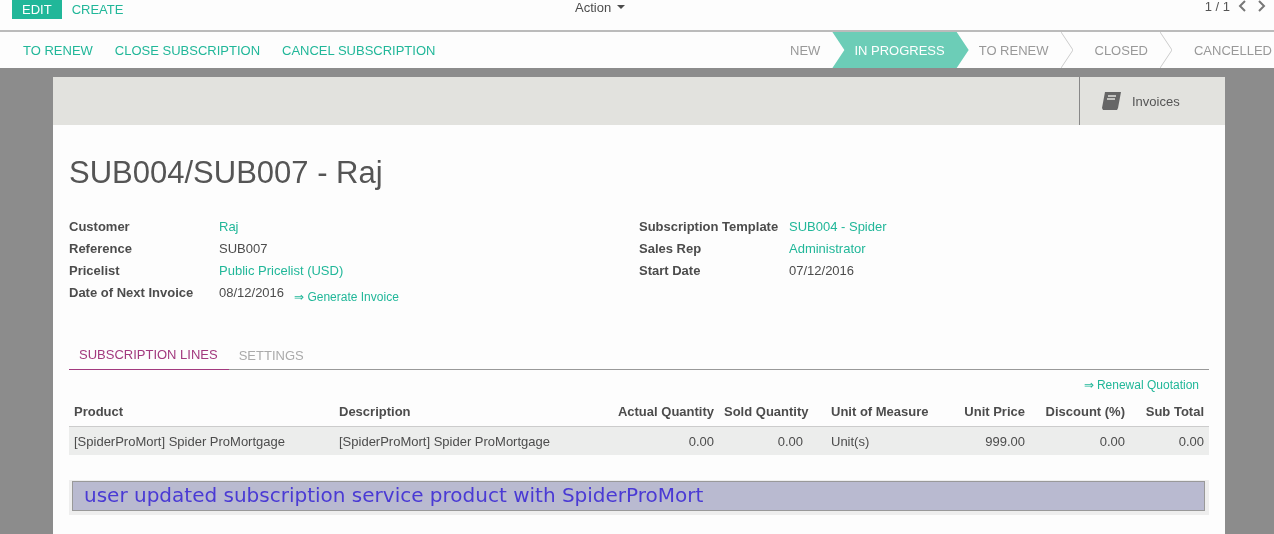 The height and width of the screenshot is (534, 1274). What do you see at coordinates (1111, 101) in the screenshot?
I see `book-icon` at bounding box center [1111, 101].